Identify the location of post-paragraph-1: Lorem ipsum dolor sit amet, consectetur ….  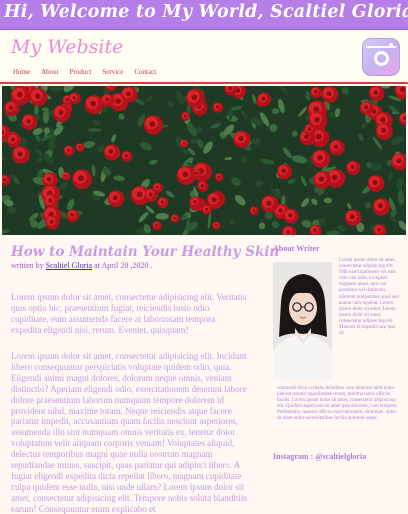
(129, 313).